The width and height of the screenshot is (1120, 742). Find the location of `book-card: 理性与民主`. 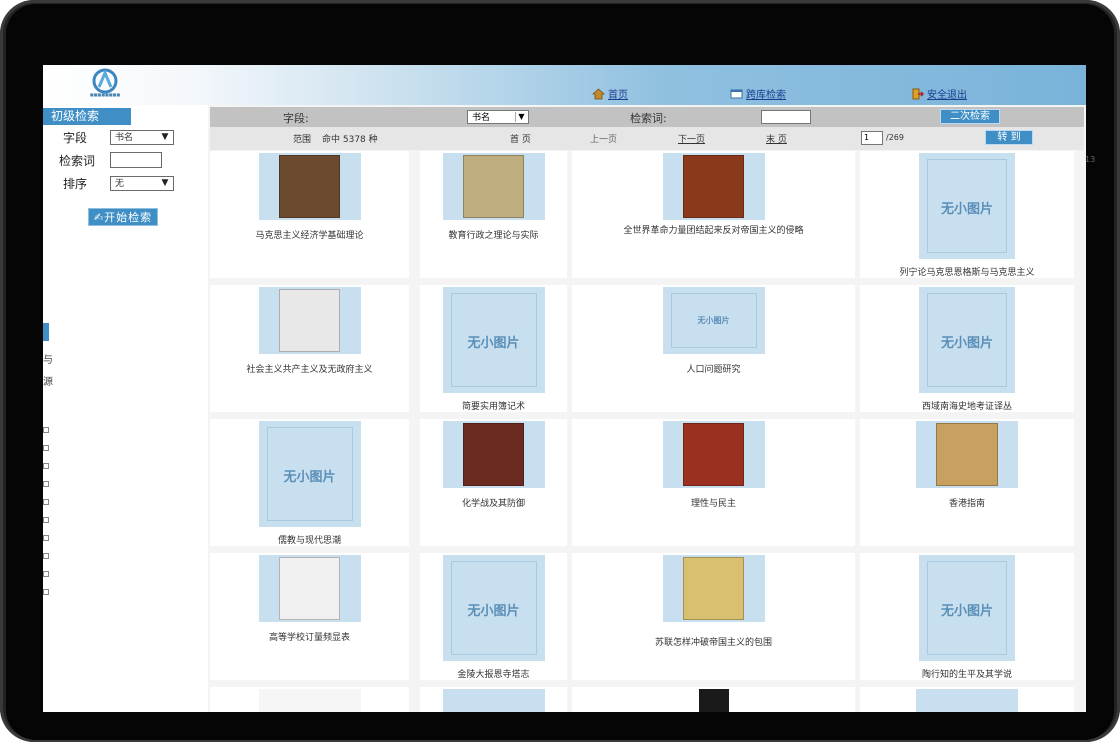

book-card: 理性与民主 is located at coordinates (713, 482).